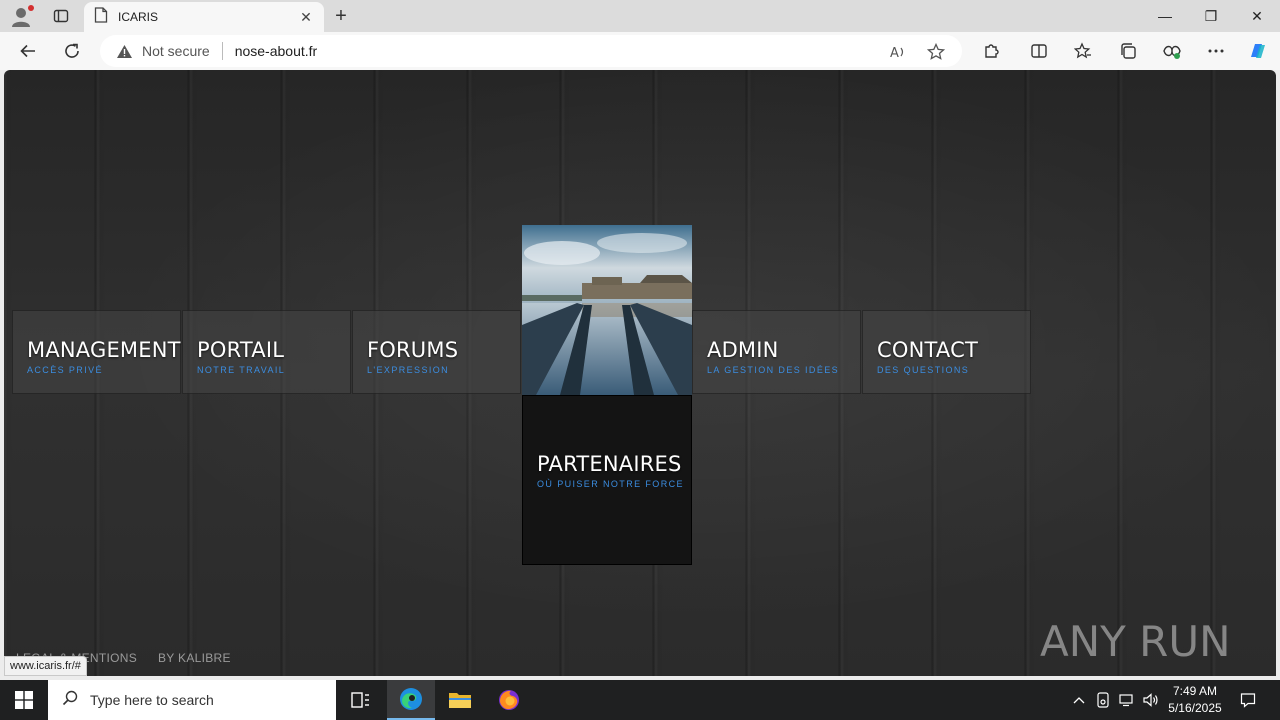  Describe the element at coordinates (460, 700) in the screenshot. I see `file-explorer-icon` at that location.